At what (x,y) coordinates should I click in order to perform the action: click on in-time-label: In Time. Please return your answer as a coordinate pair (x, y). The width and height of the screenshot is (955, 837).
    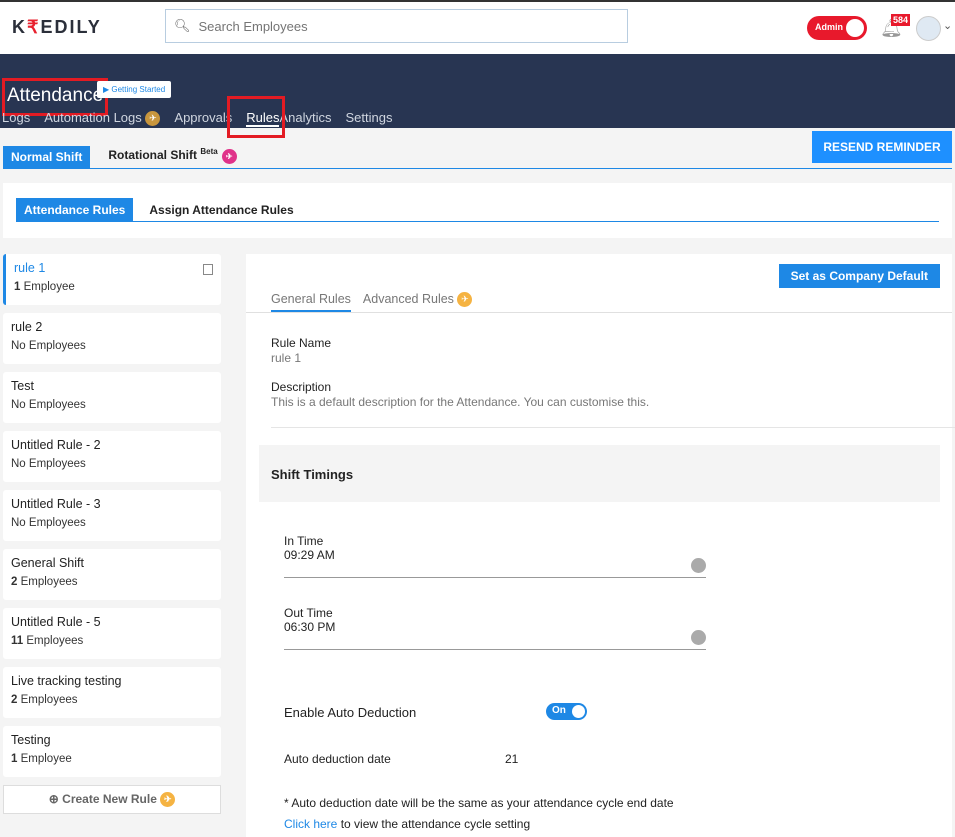
    Looking at the image, I should click on (304, 541).